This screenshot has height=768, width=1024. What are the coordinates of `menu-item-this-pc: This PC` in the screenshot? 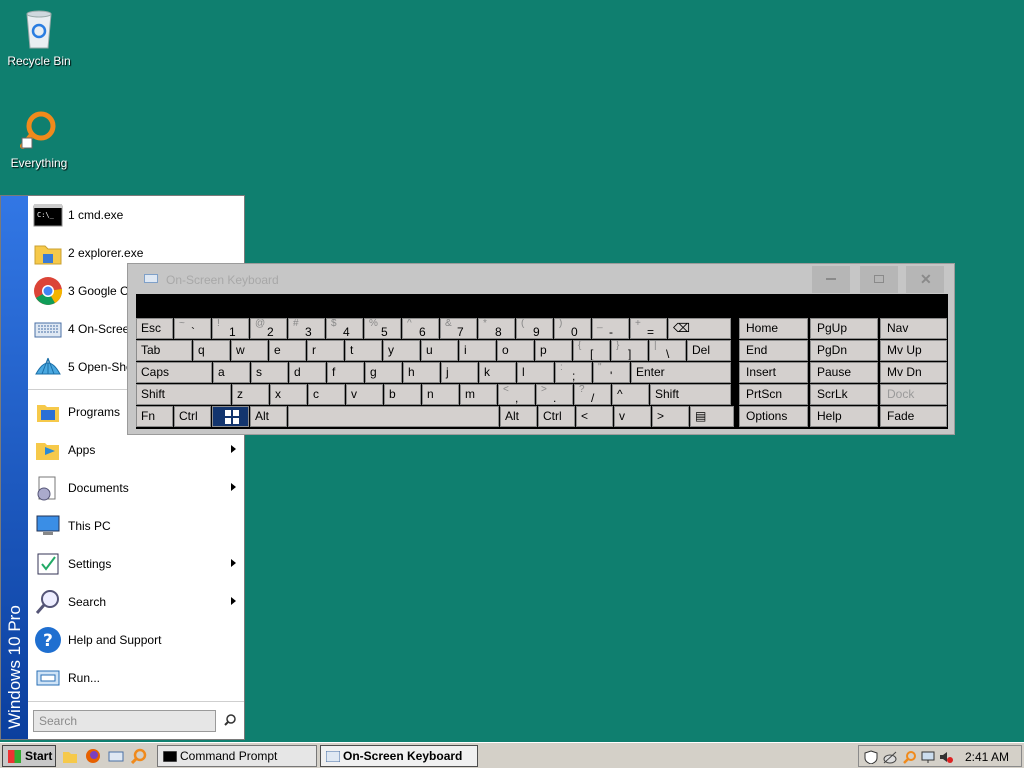 It's located at (136, 526).